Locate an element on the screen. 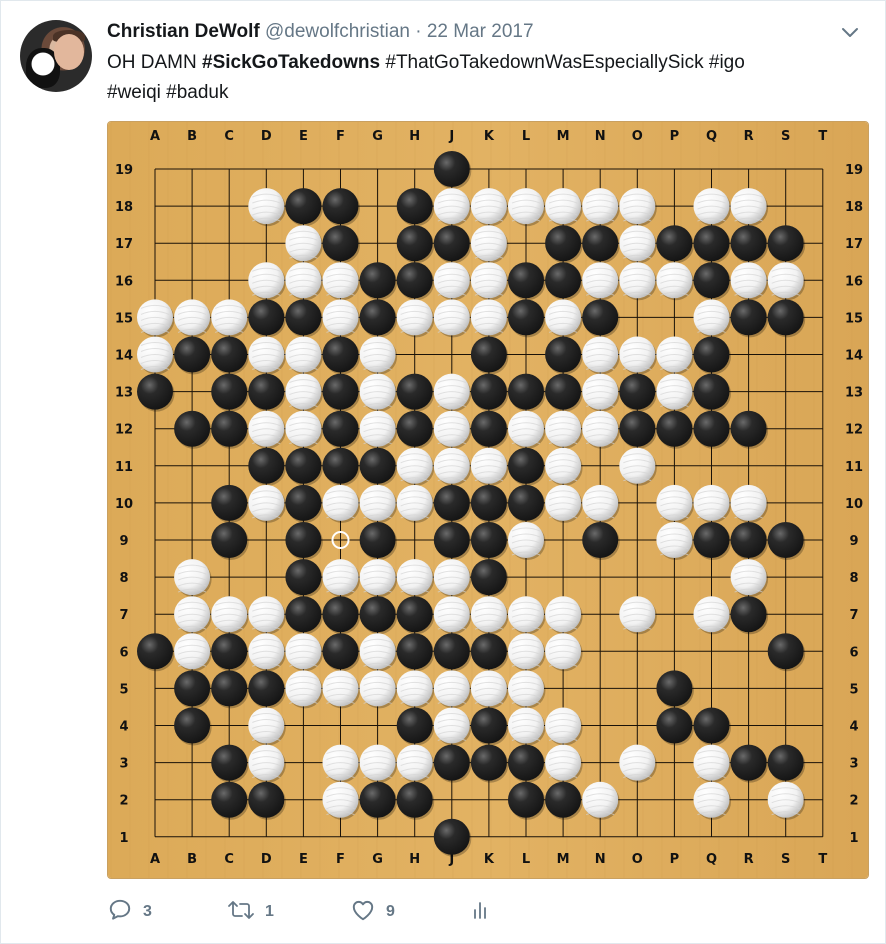 This screenshot has width=886, height=944. column-label: F is located at coordinates (340, 859).